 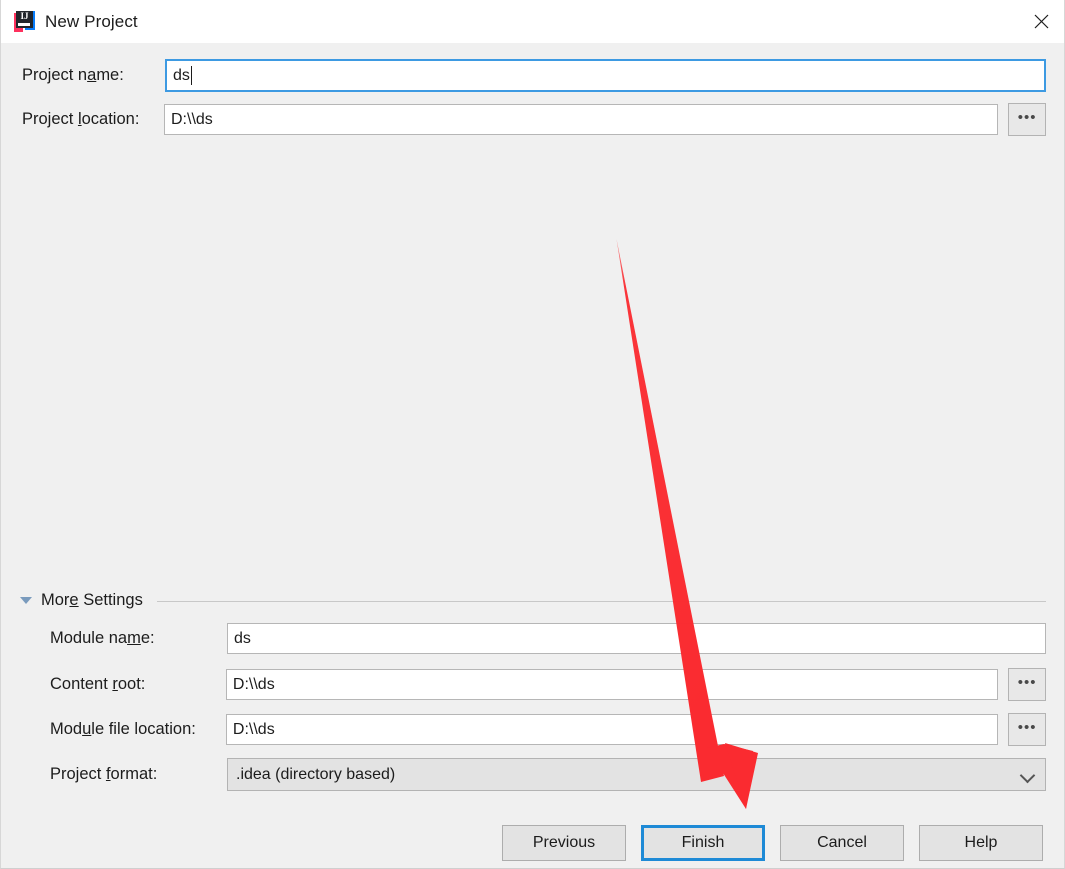 What do you see at coordinates (242, 638) in the screenshot?
I see `module-name-value: ds` at bounding box center [242, 638].